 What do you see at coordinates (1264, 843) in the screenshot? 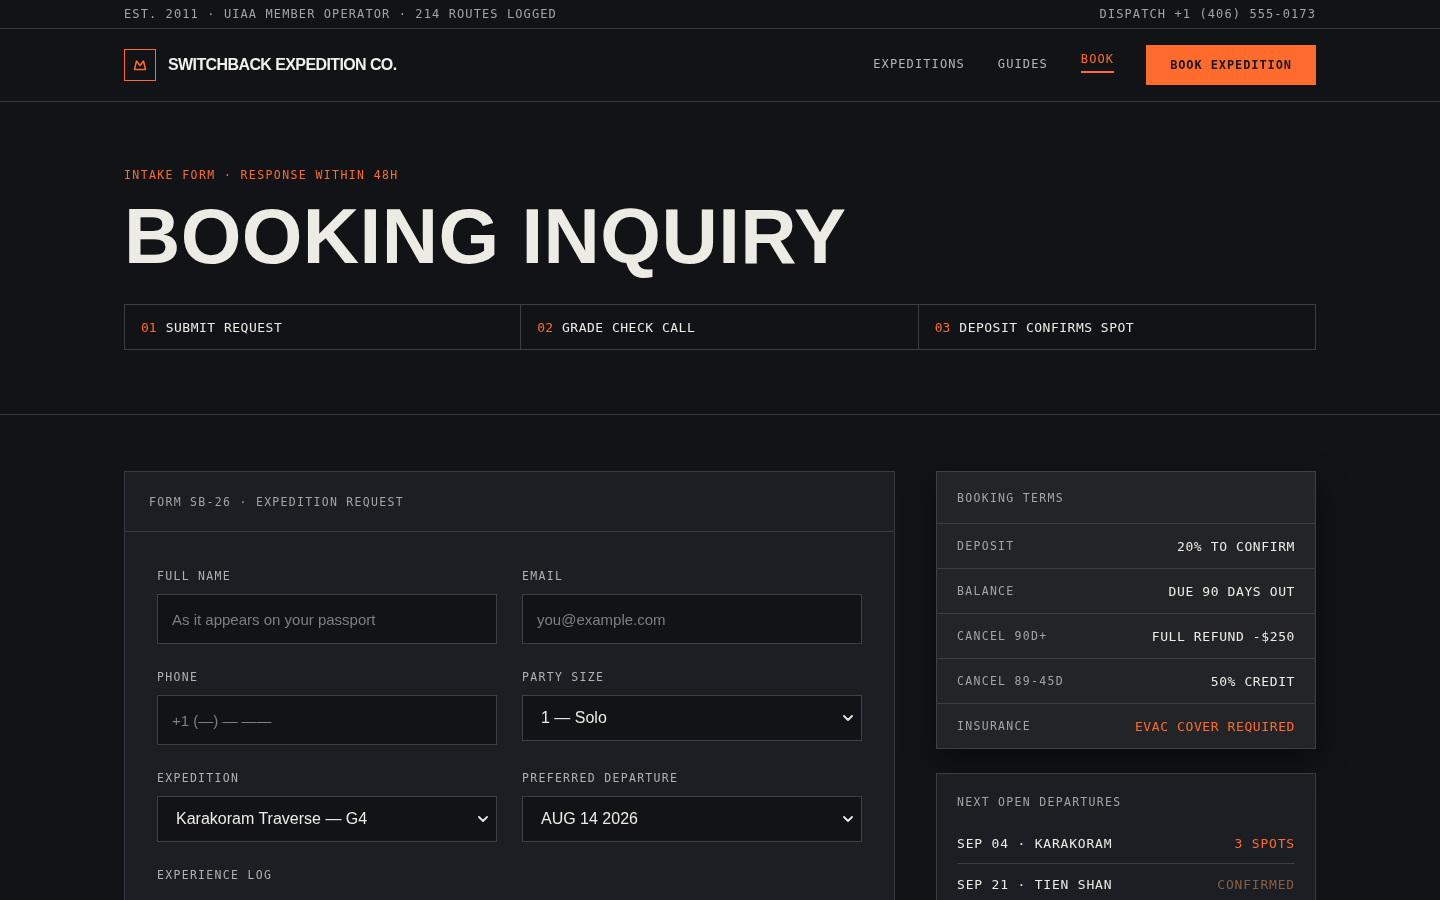
I see `departure-status: 3 SPOTS` at bounding box center [1264, 843].